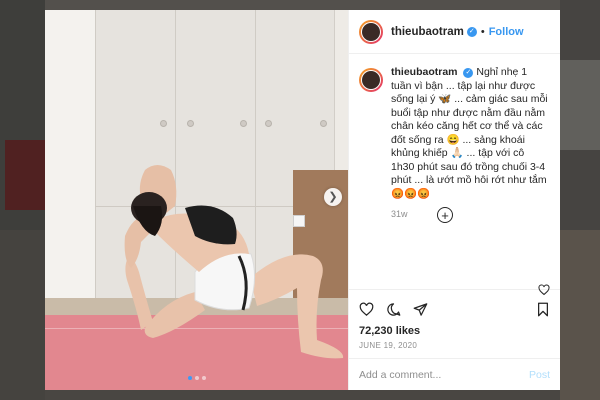 The height and width of the screenshot is (400, 600). I want to click on username-link: thieubaotram, so click(427, 32).